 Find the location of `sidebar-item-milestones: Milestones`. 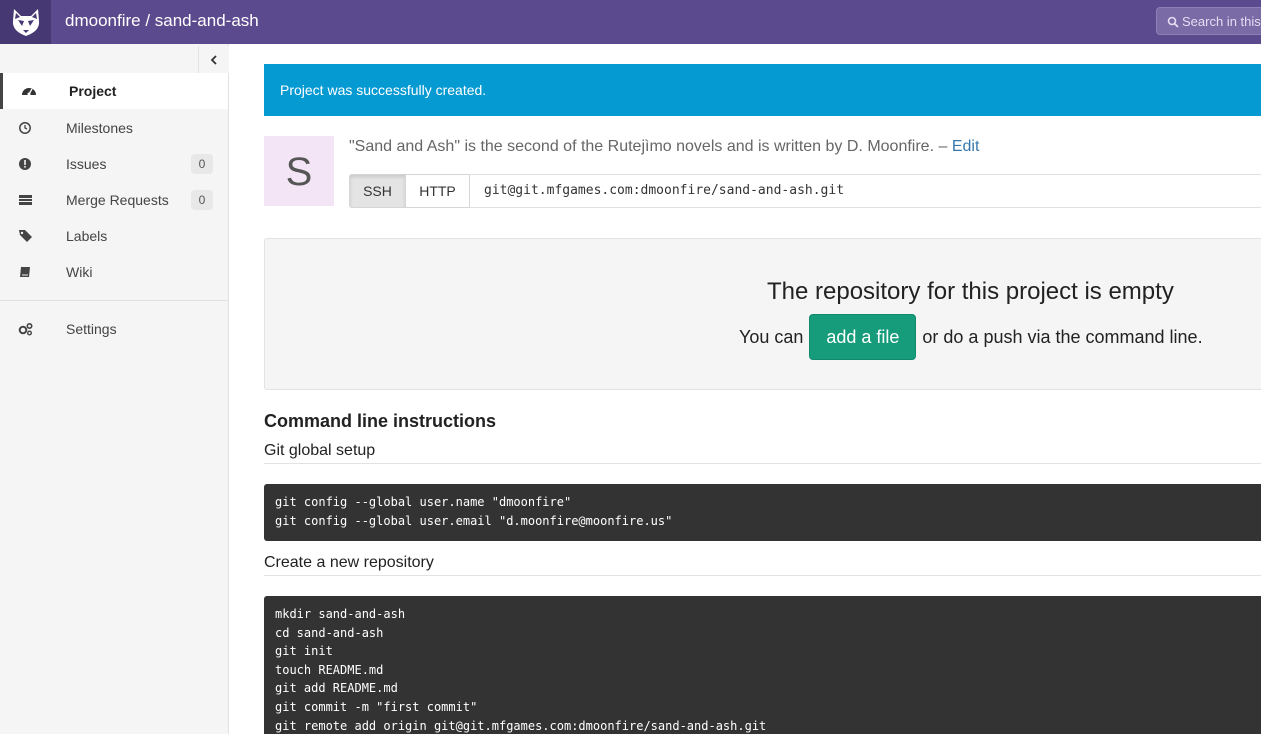

sidebar-item-milestones: Milestones is located at coordinates (114, 128).